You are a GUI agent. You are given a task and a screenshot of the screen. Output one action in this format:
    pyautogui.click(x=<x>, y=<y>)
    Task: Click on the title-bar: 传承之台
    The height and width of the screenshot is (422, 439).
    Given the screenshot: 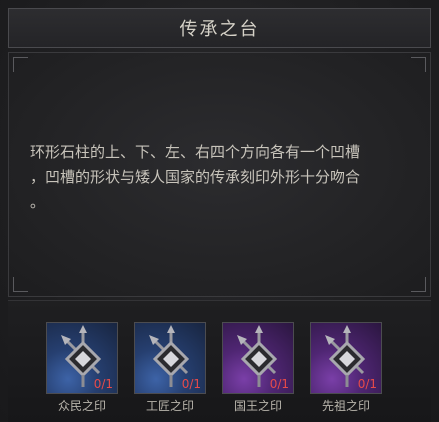 What is the action you would take?
    pyautogui.click(x=219, y=28)
    